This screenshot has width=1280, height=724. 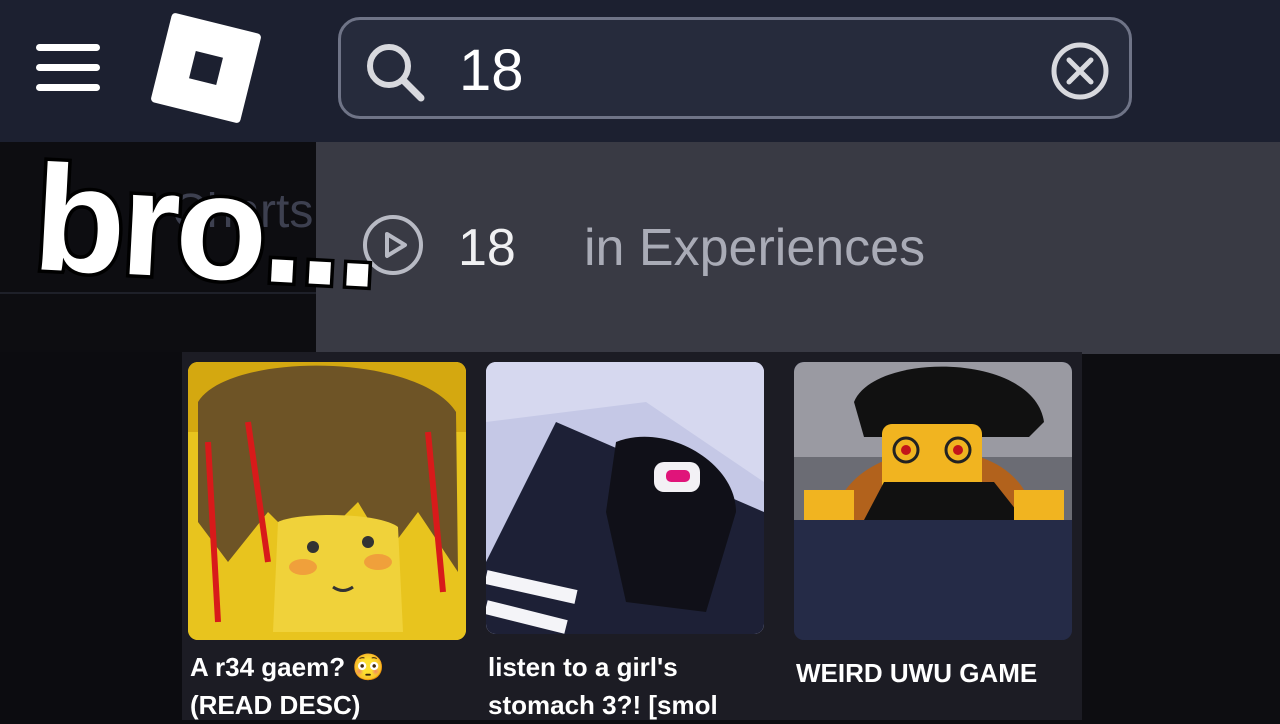 What do you see at coordinates (1080, 71) in the screenshot?
I see `clear-x-icon` at bounding box center [1080, 71].